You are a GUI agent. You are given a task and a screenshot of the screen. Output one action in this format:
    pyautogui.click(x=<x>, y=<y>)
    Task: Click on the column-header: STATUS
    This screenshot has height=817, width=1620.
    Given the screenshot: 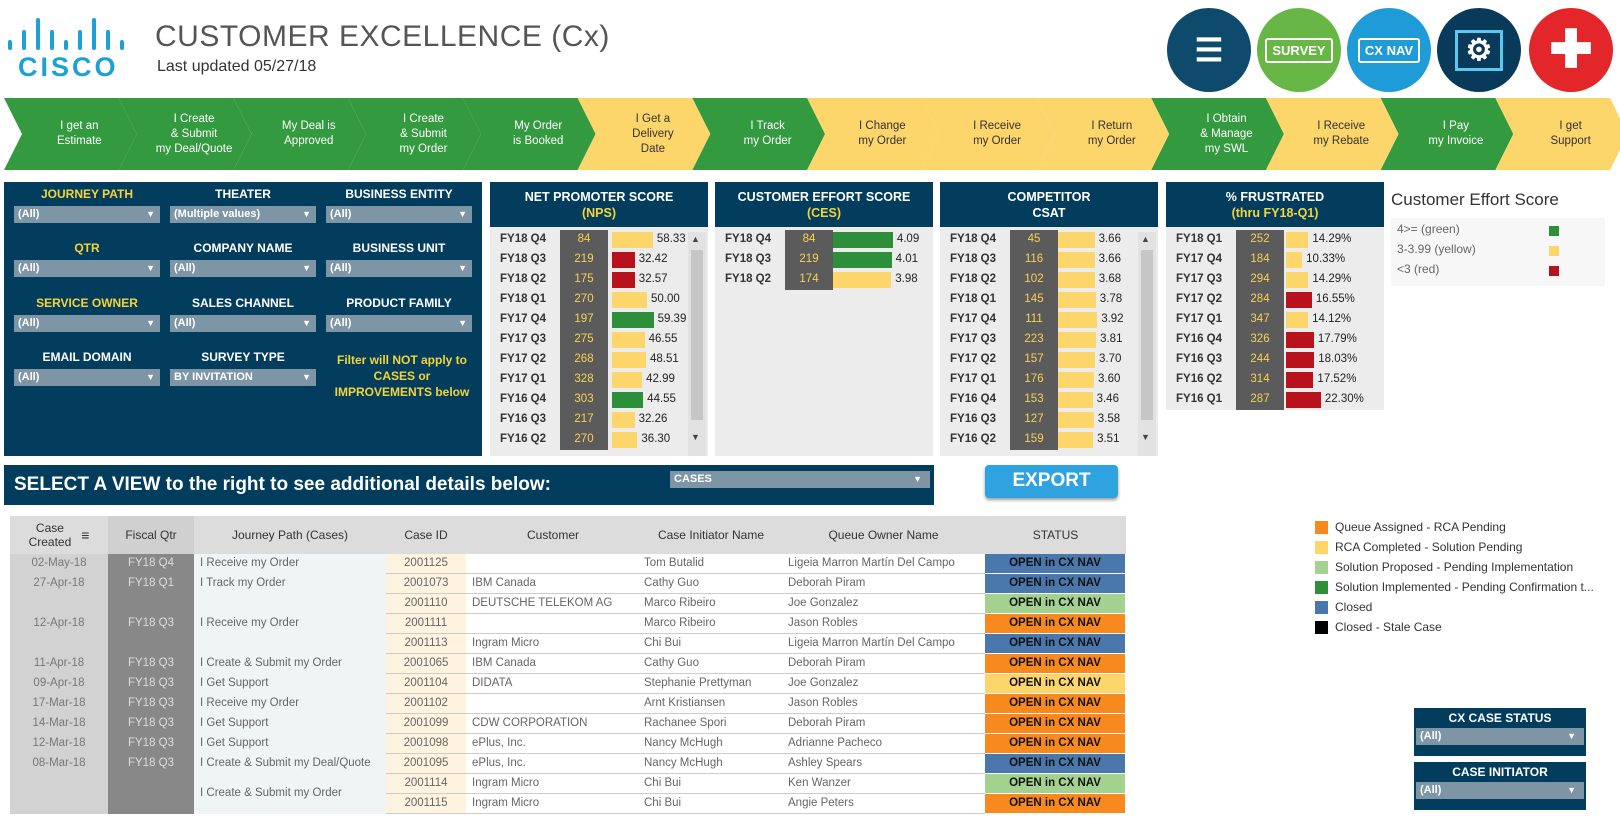 What is the action you would take?
    pyautogui.click(x=1055, y=535)
    